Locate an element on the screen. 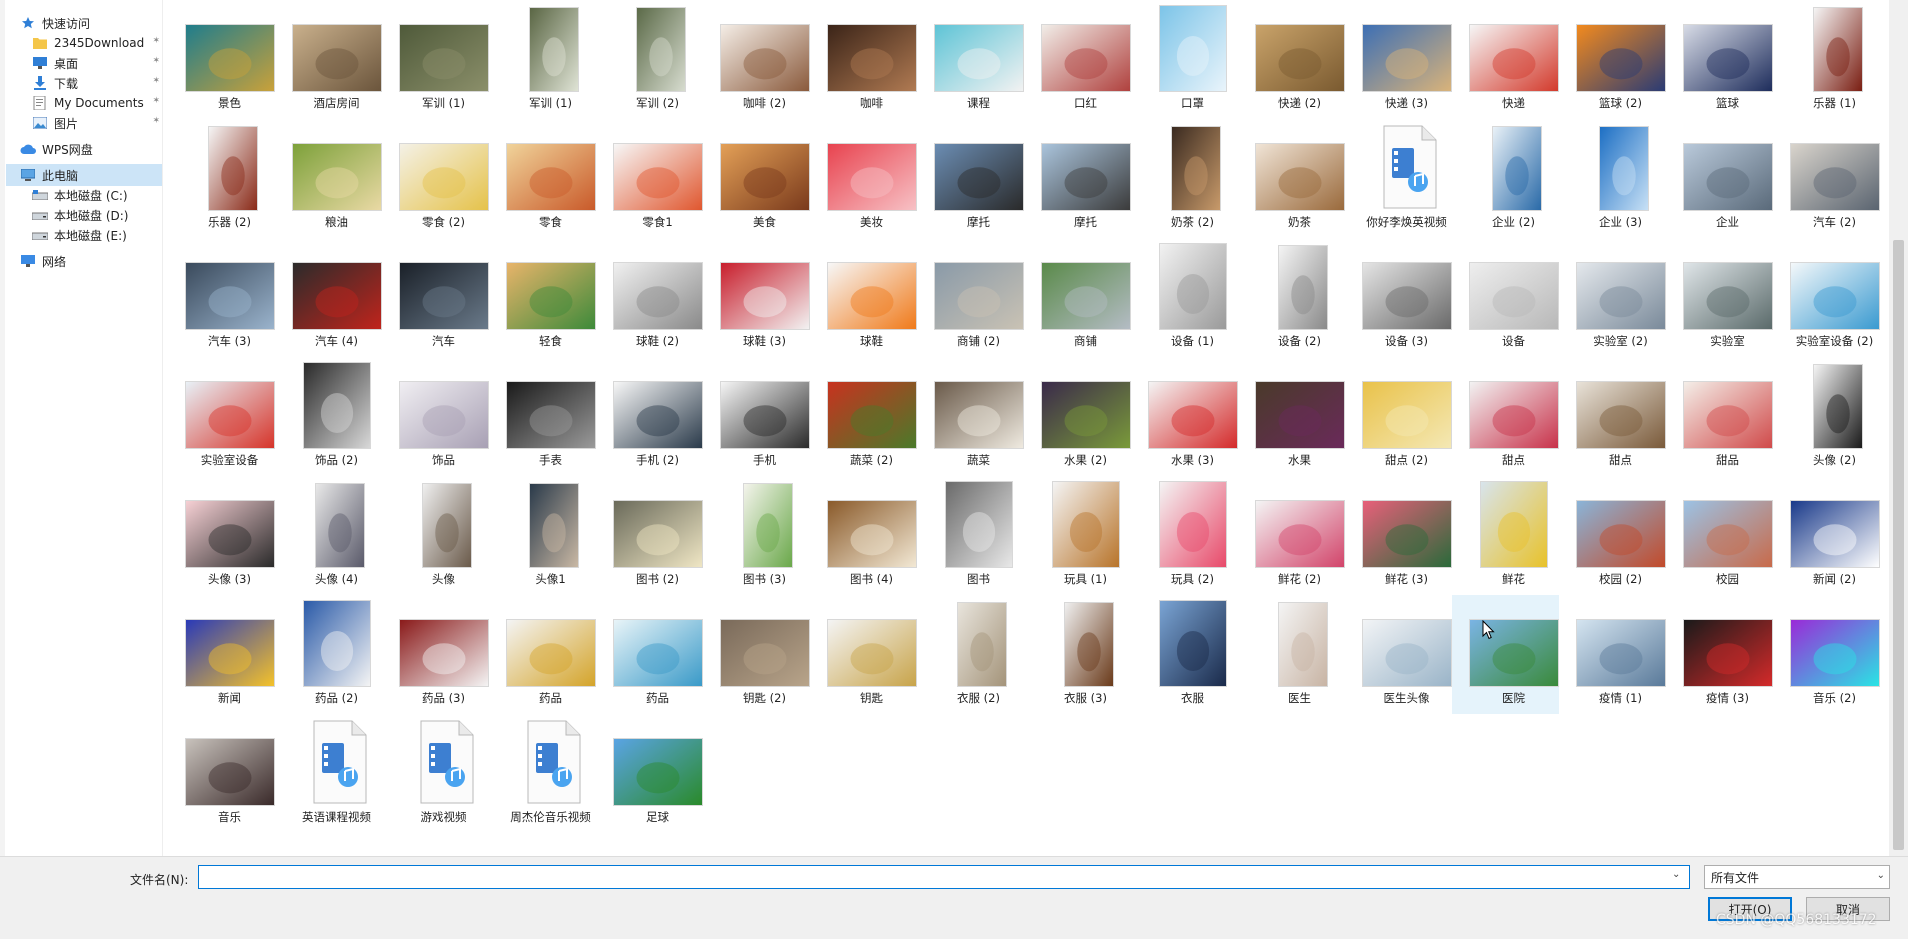  file-item: 汽车 is located at coordinates (435, 297).